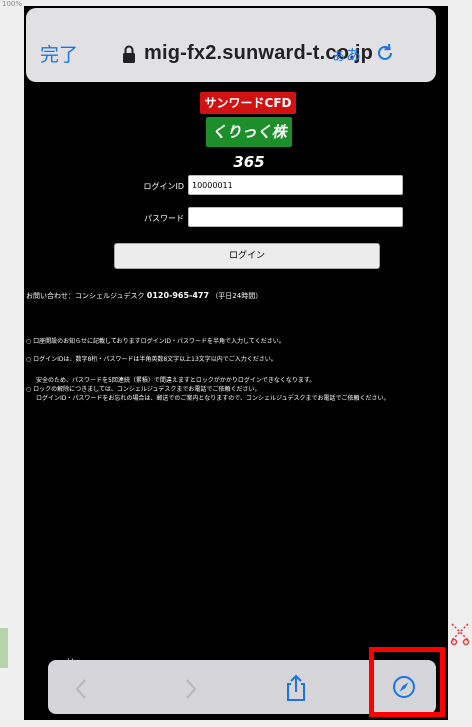  What do you see at coordinates (296, 688) in the screenshot?
I see `share-icon` at bounding box center [296, 688].